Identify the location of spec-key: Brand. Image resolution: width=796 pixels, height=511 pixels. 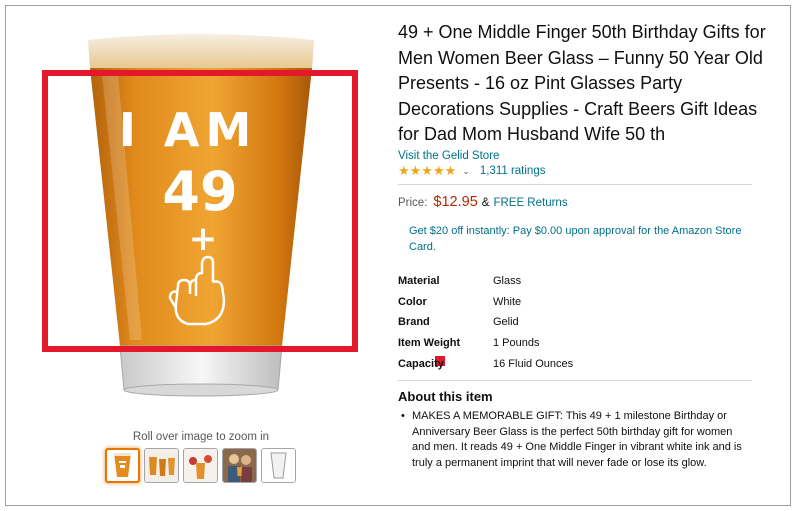
(414, 322).